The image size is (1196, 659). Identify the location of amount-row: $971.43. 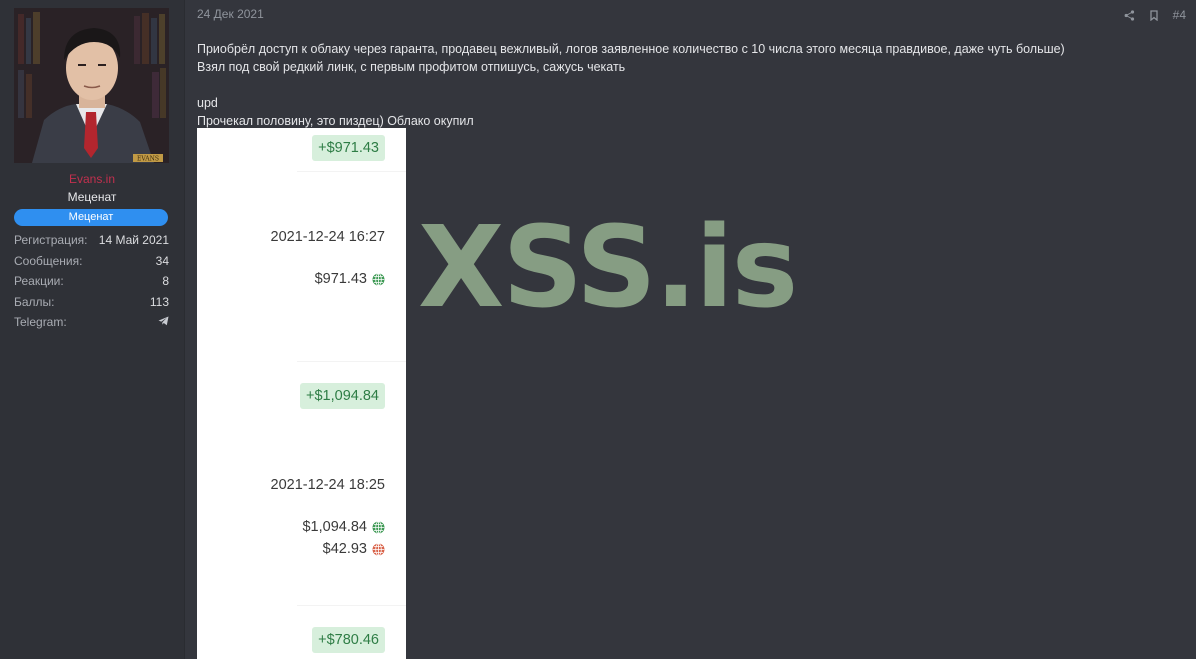
(350, 279).